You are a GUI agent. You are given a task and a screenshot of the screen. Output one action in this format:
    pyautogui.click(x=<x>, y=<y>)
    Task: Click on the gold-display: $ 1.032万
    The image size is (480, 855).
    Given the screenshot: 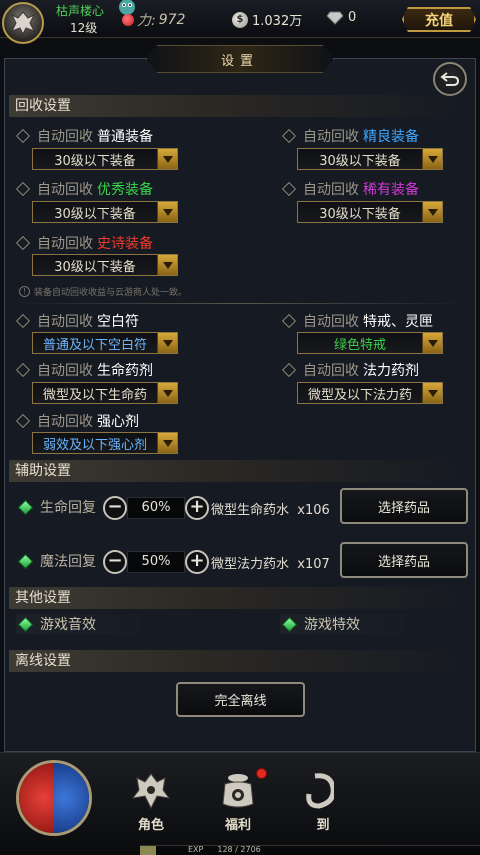 What is the action you would take?
    pyautogui.click(x=267, y=19)
    